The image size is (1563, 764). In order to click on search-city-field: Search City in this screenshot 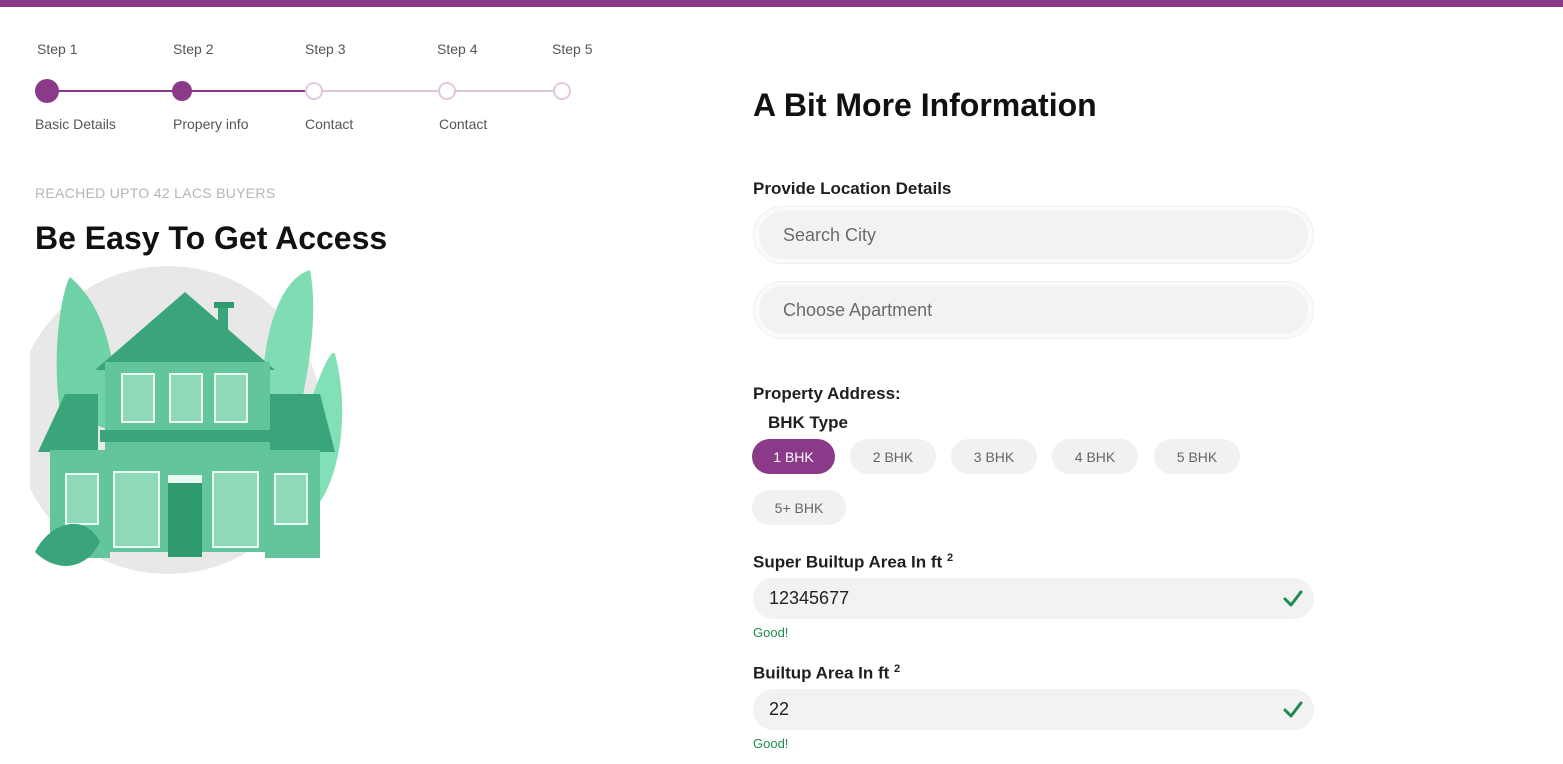, I will do `click(1033, 235)`.